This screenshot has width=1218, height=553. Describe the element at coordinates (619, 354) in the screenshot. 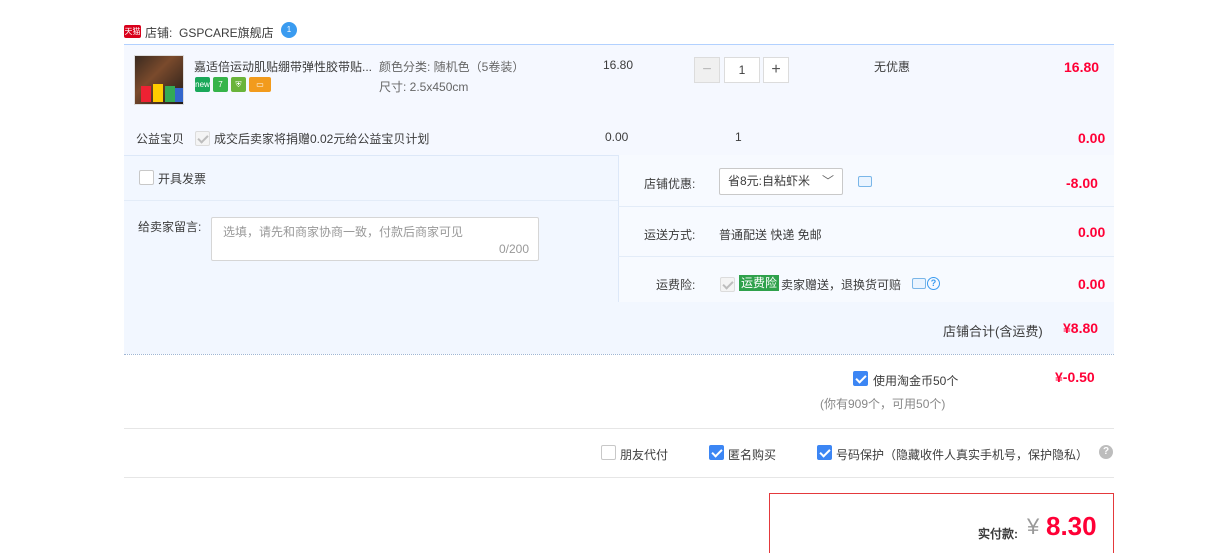

I see `dotted-divider` at that location.